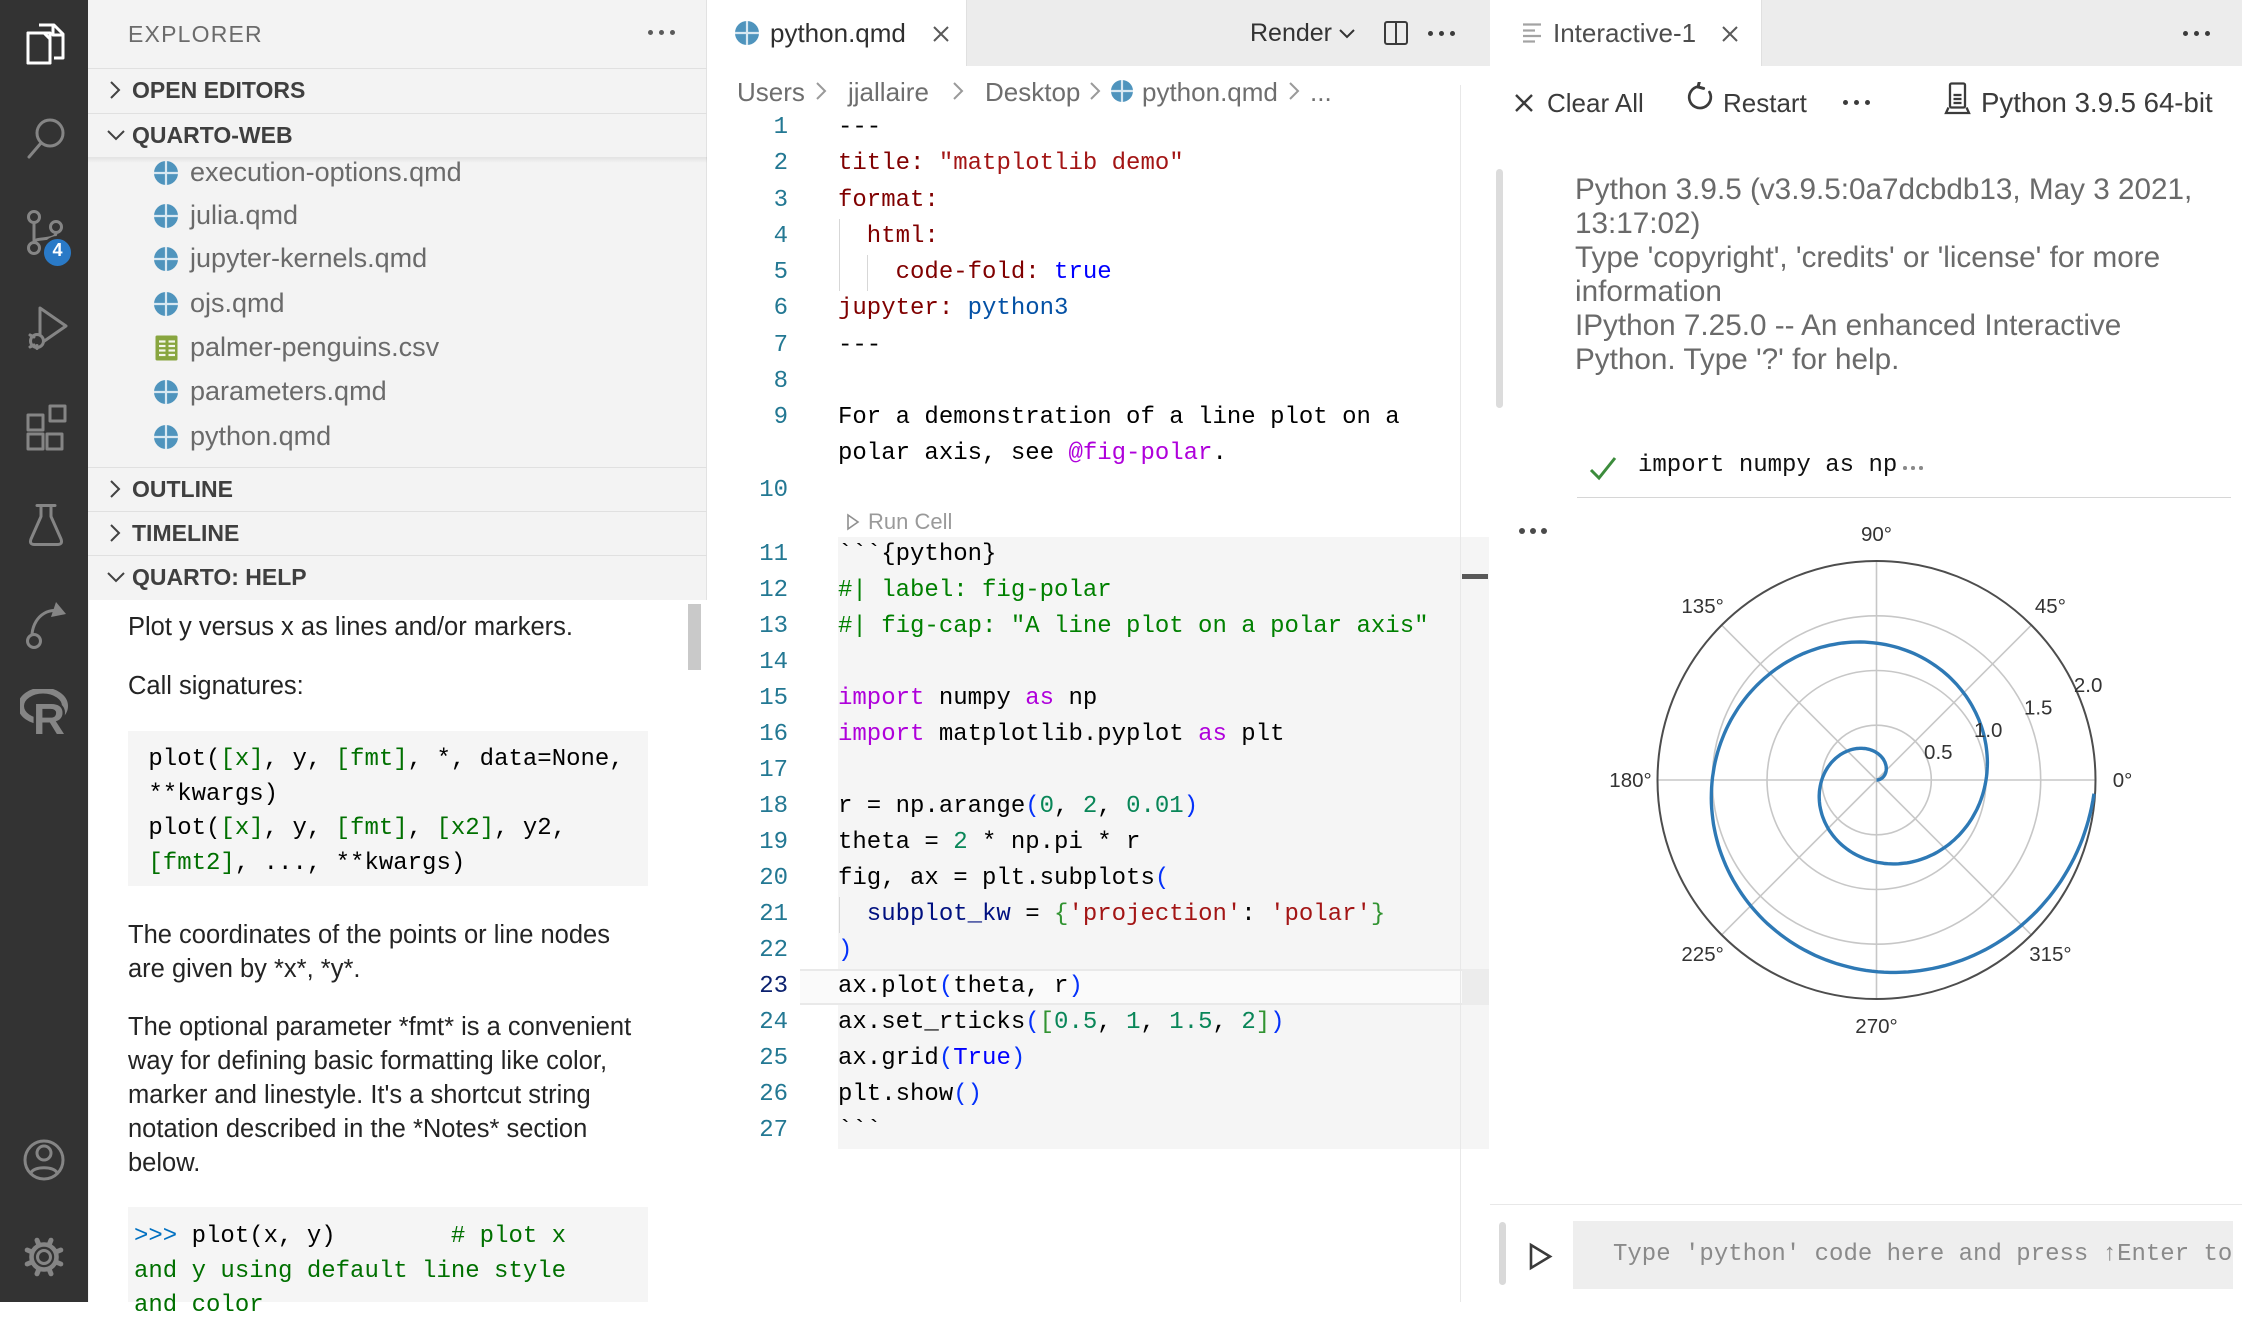  I want to click on svg-text: 1.5, so click(2038, 707).